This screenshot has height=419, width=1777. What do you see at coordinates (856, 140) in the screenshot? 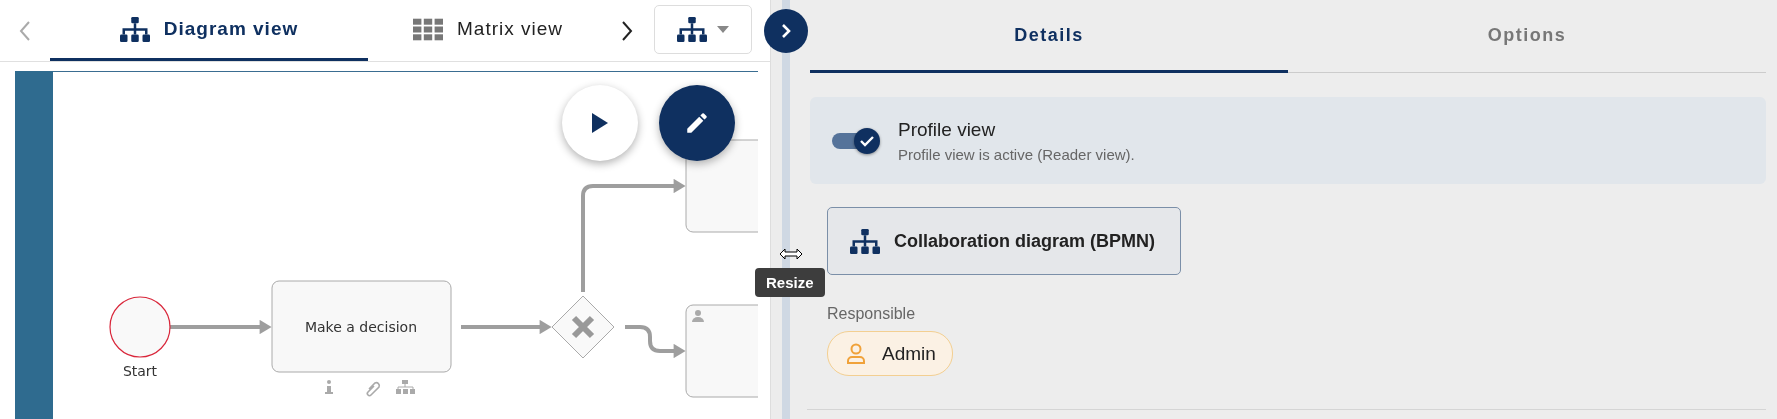
I see `toggle-switch` at bounding box center [856, 140].